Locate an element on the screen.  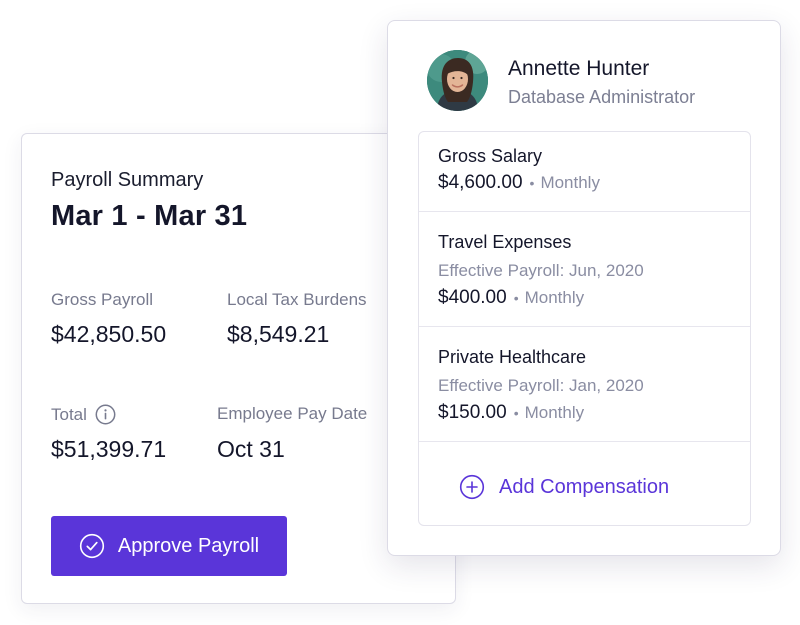
approve-payroll-label: Approve Payroll is located at coordinates (188, 545).